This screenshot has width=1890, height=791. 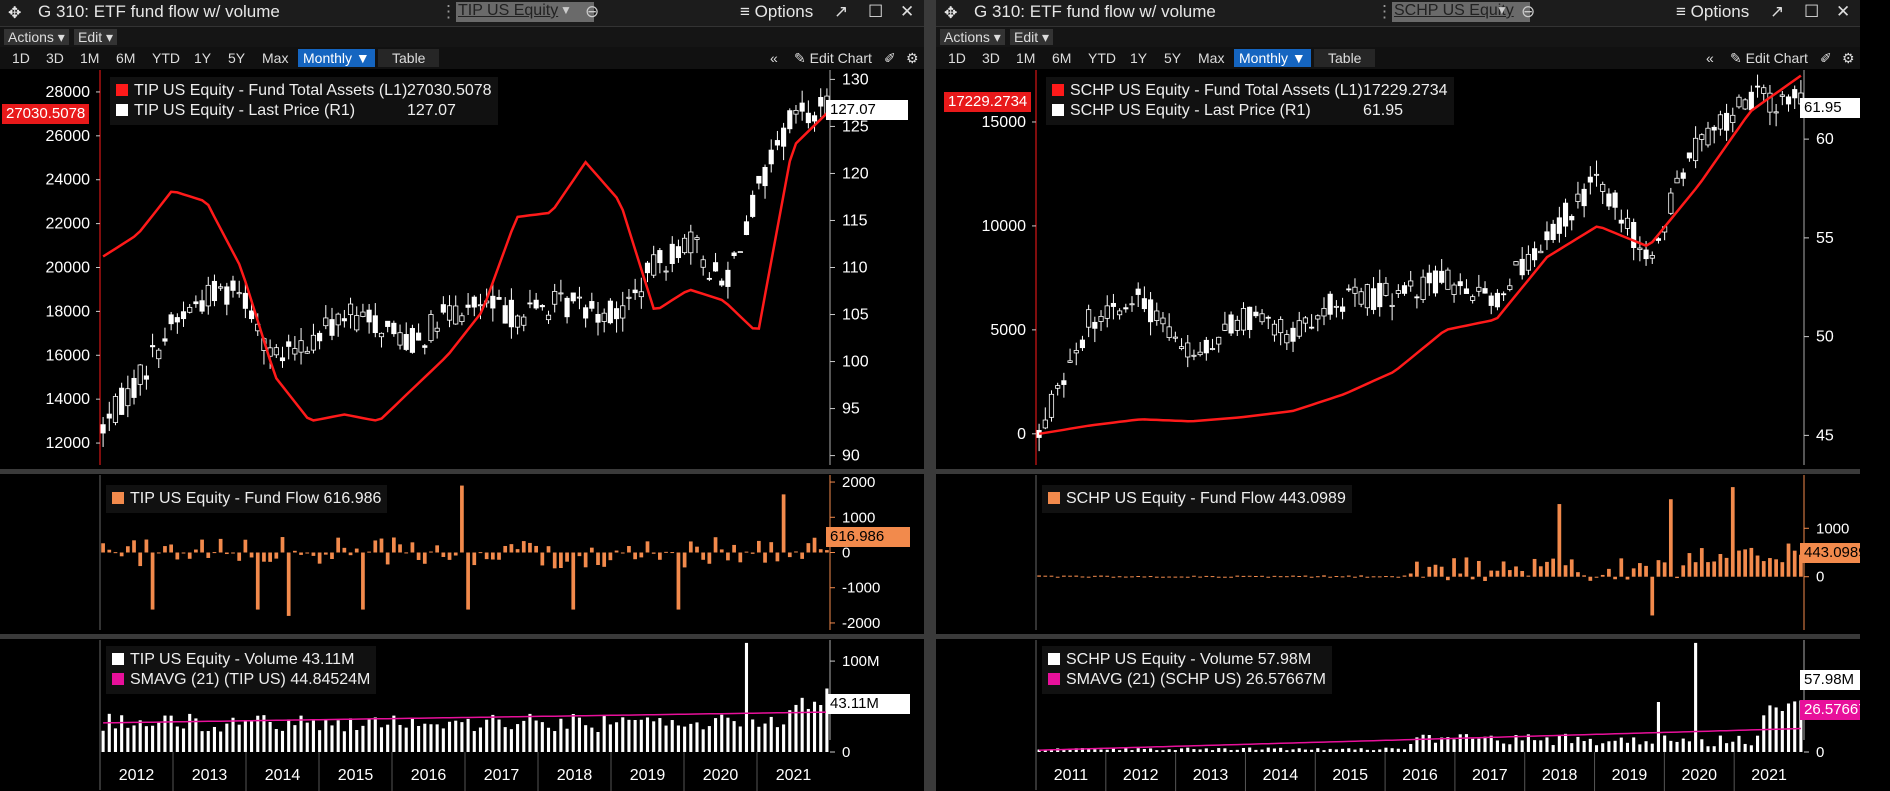 What do you see at coordinates (1058, 90) in the screenshot?
I see `legend-swatch` at bounding box center [1058, 90].